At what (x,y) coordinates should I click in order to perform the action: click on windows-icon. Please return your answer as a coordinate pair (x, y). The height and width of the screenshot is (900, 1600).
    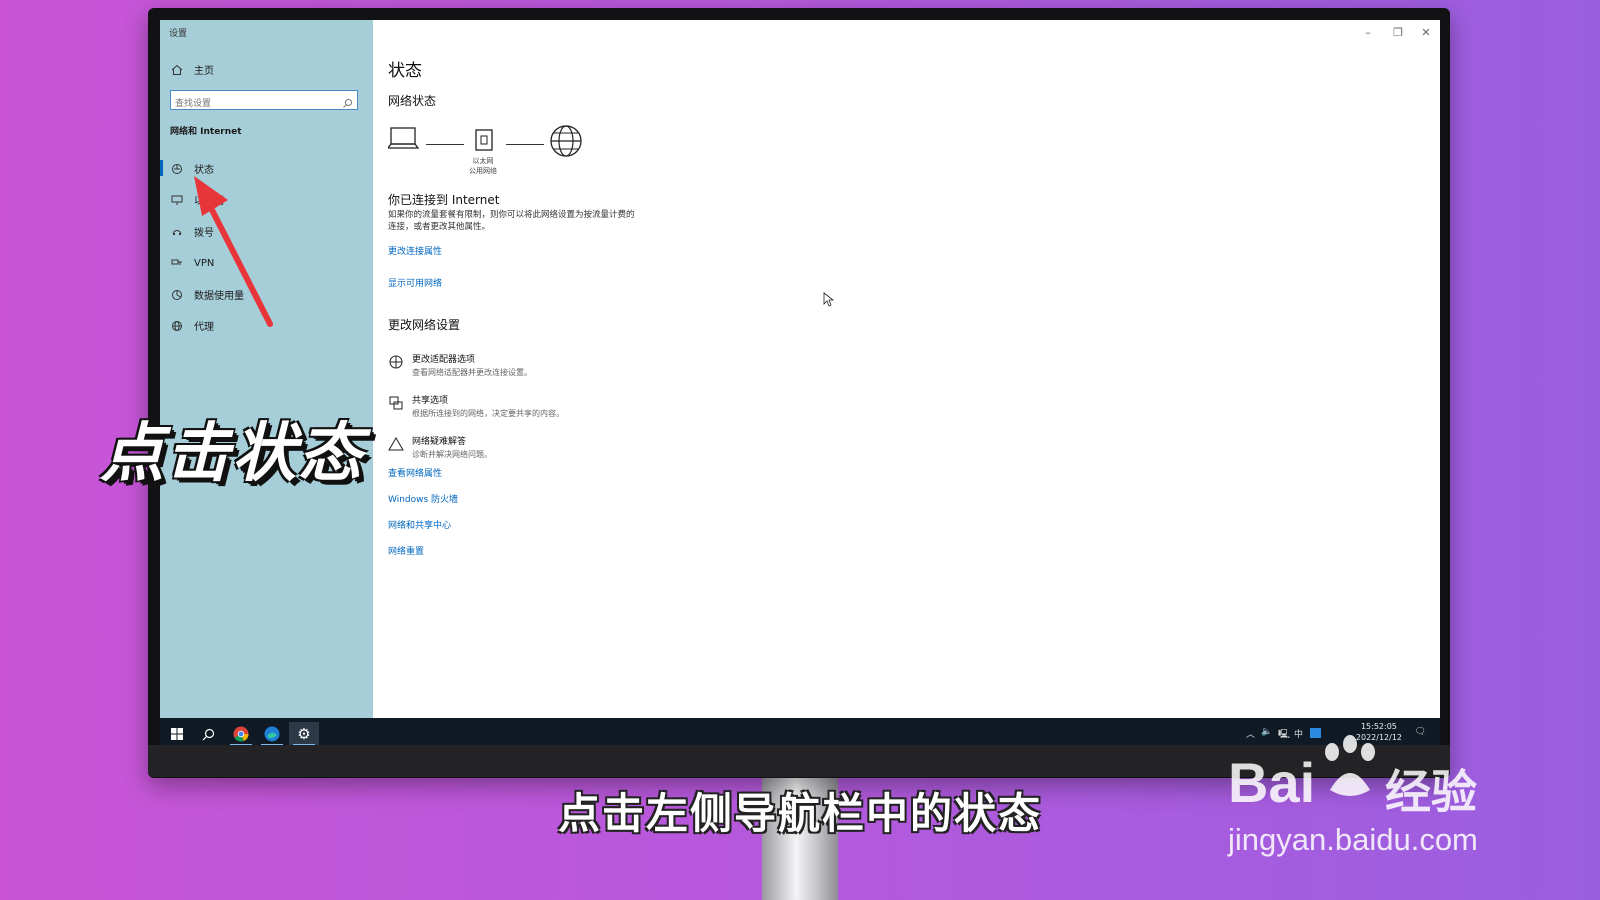
    Looking at the image, I should click on (177, 734).